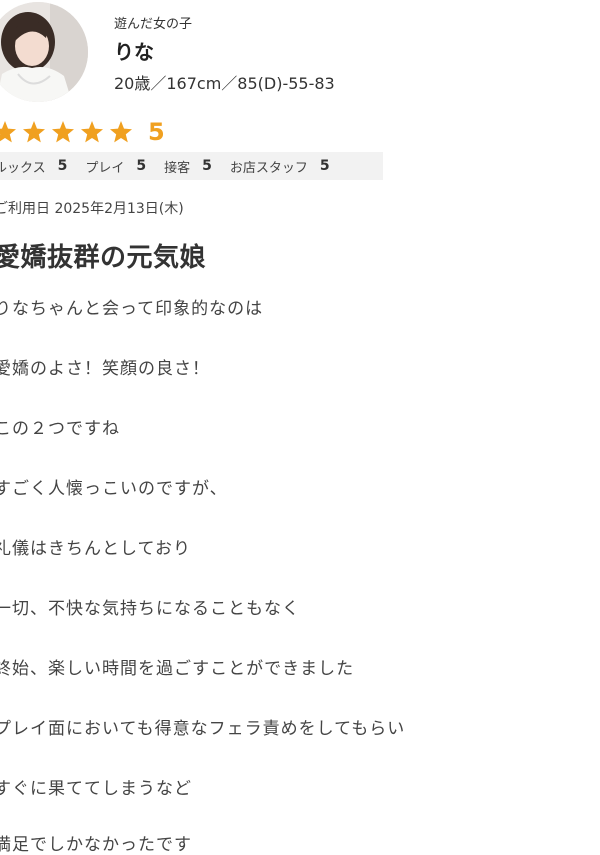 The width and height of the screenshot is (600, 855). Describe the element at coordinates (105, 369) in the screenshot. I see `review-line: 愛嬌のよさ！笑顔の良さ！` at that location.